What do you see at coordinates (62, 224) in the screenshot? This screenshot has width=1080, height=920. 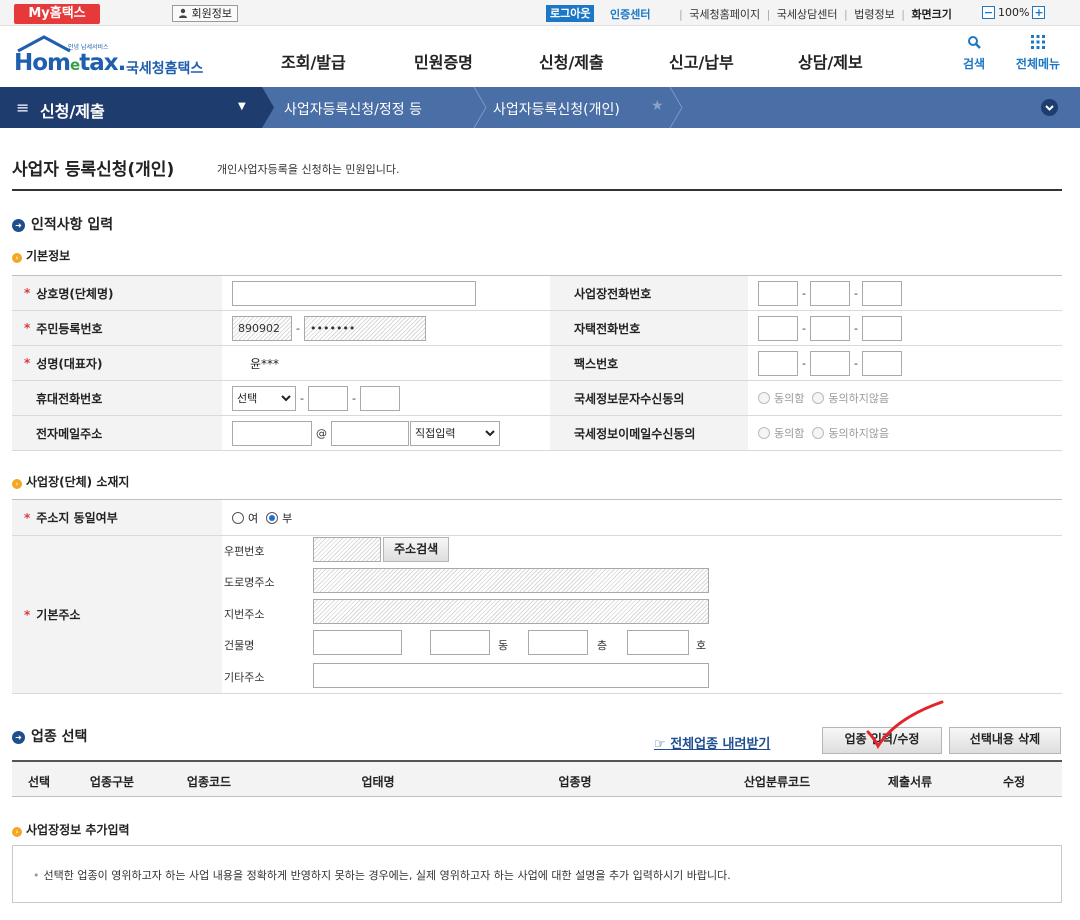 I see `section-personal-info: ➜ 인적사항 입력` at bounding box center [62, 224].